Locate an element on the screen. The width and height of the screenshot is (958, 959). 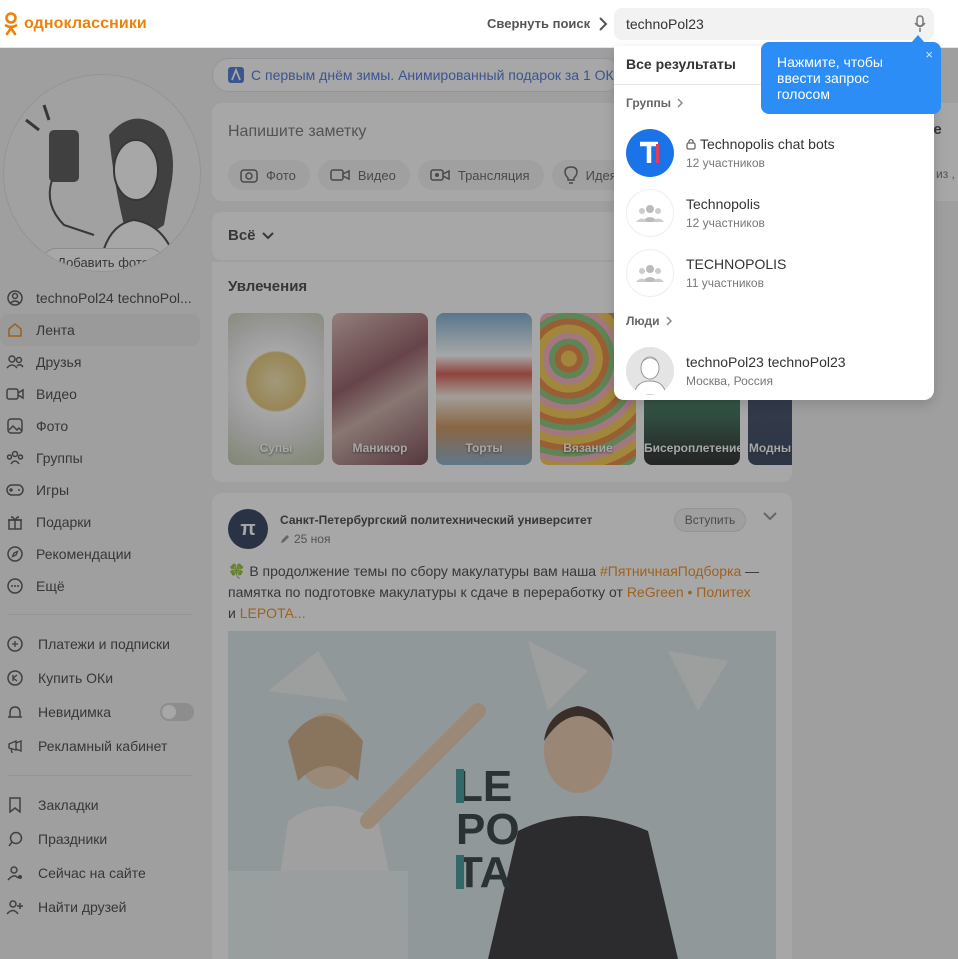
group-result-item: Technopolis 12 участников is located at coordinates (776, 213).